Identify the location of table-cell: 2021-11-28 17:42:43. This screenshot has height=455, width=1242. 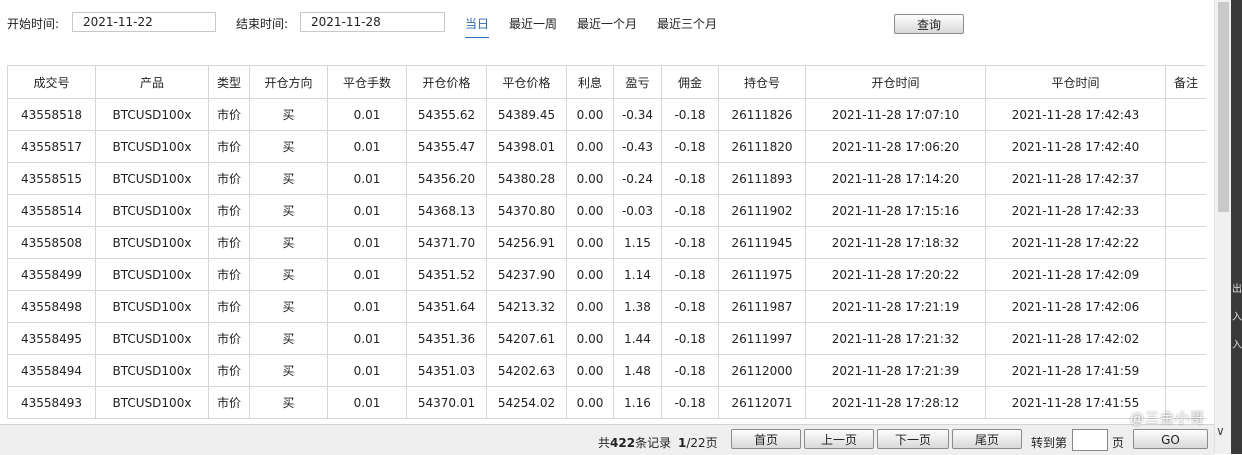
(1075, 114).